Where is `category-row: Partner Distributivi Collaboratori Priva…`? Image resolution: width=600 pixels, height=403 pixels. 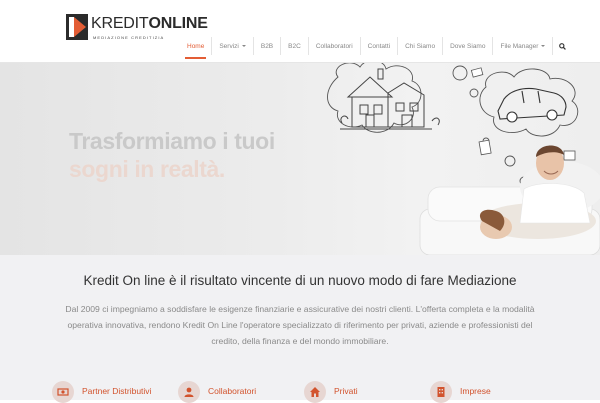 category-row: Partner Distributivi Collaboratori Priva… is located at coordinates (312, 391).